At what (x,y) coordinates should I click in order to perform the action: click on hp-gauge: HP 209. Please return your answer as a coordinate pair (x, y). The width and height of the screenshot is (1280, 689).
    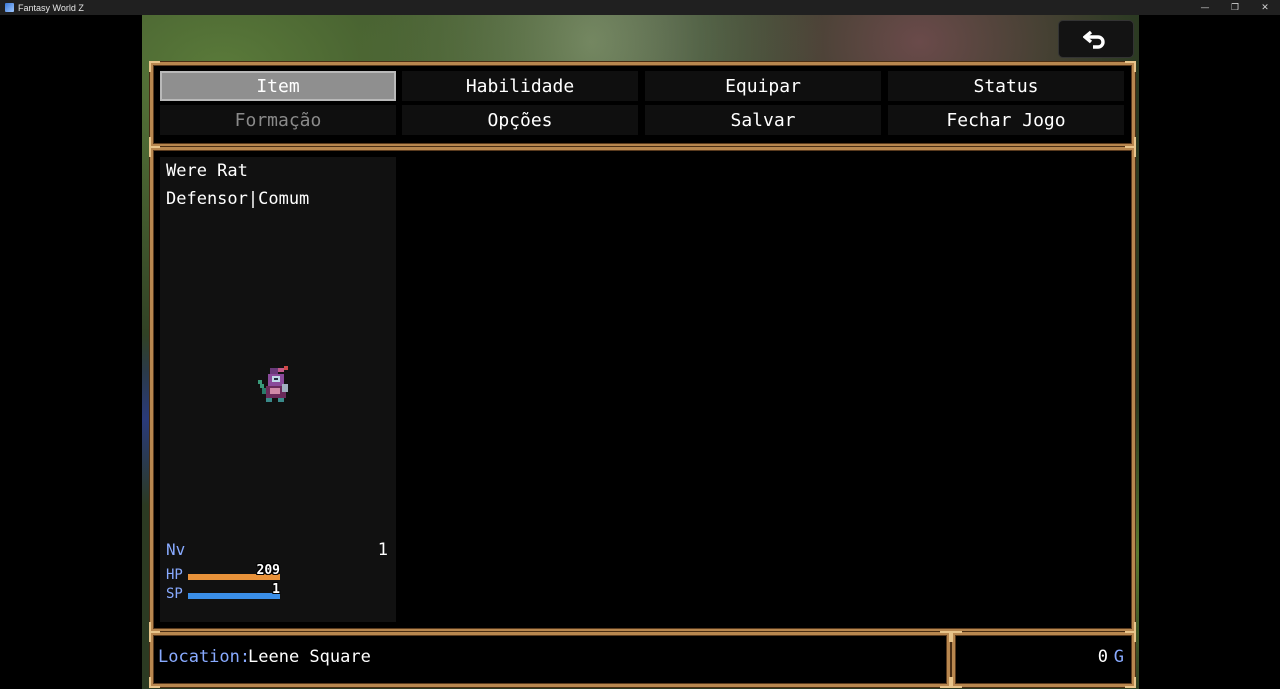
    Looking at the image, I should click on (226, 573).